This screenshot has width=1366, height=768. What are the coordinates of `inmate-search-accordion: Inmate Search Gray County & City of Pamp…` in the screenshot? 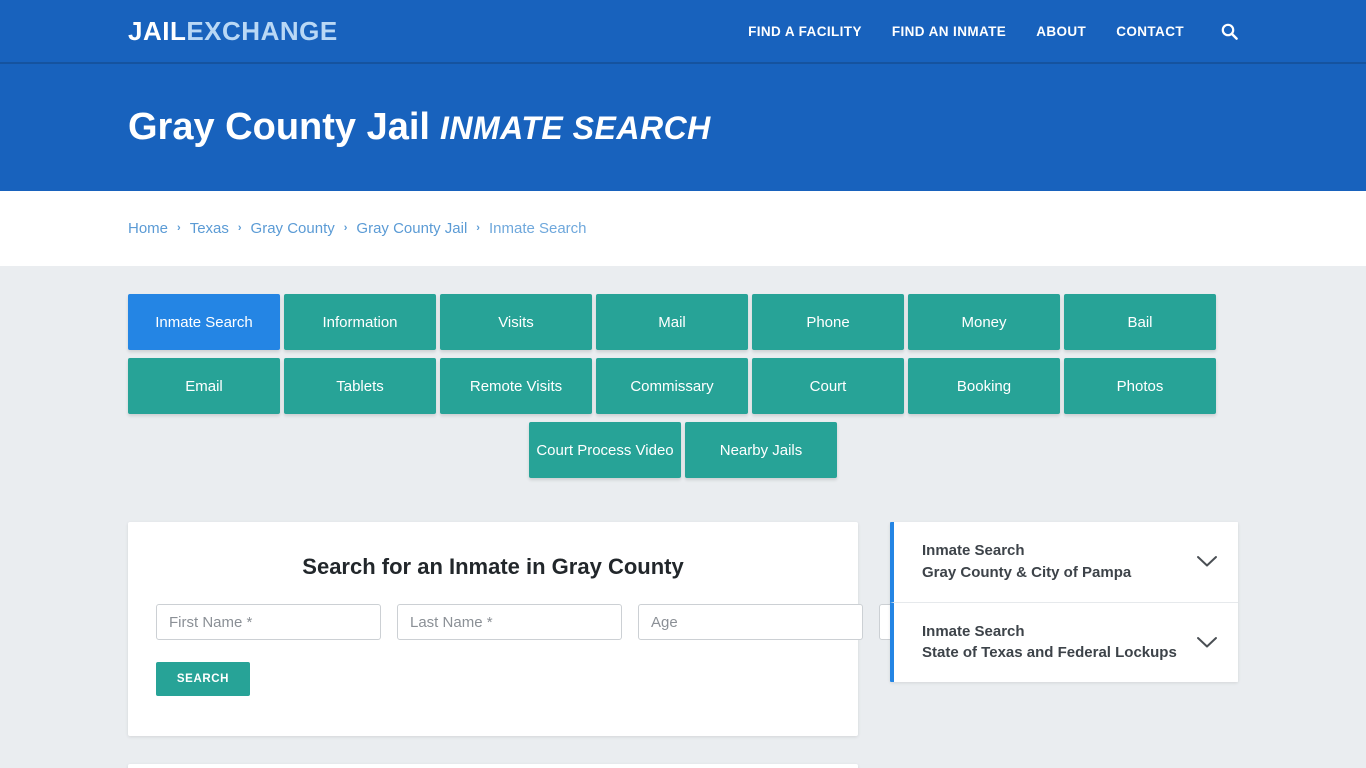 It's located at (1064, 602).